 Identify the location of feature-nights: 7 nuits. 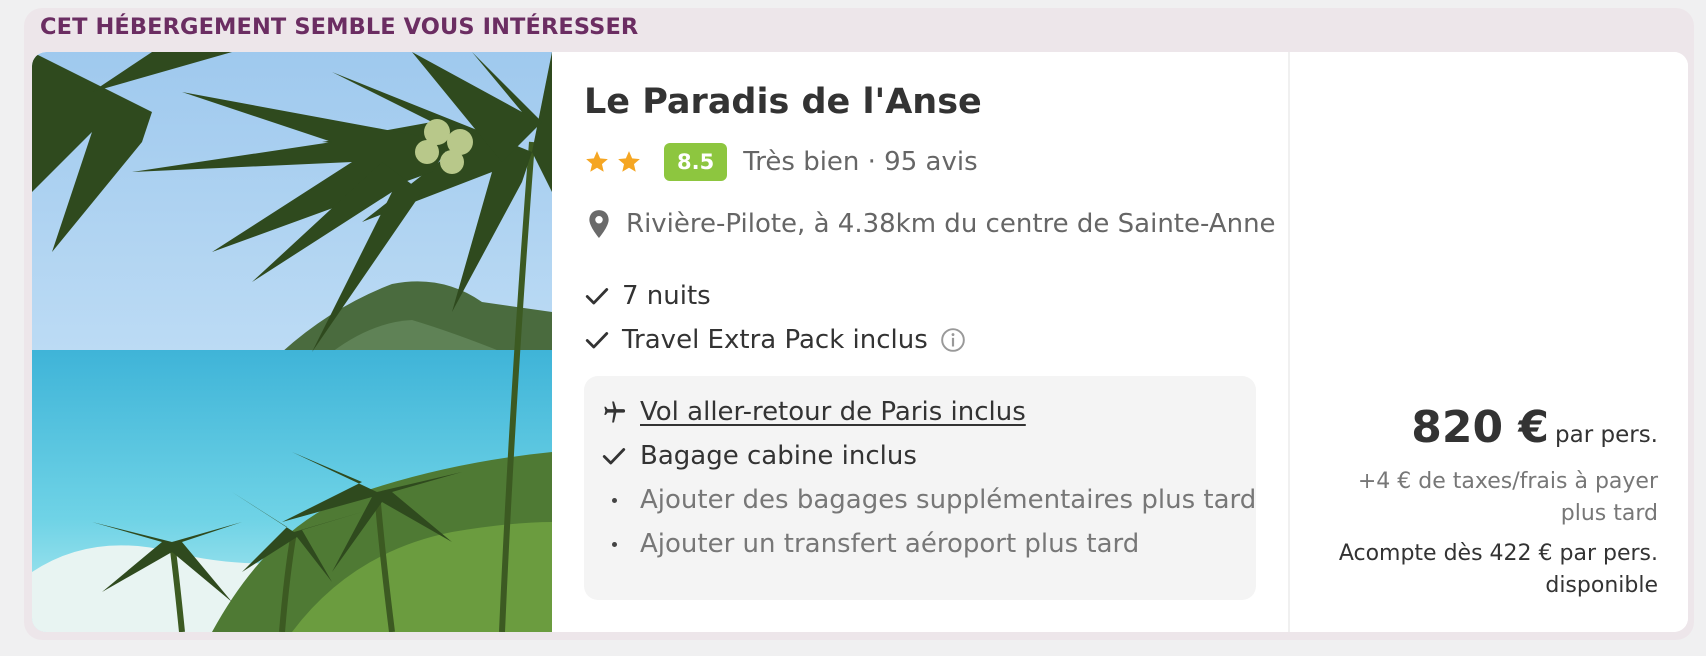
(647, 296).